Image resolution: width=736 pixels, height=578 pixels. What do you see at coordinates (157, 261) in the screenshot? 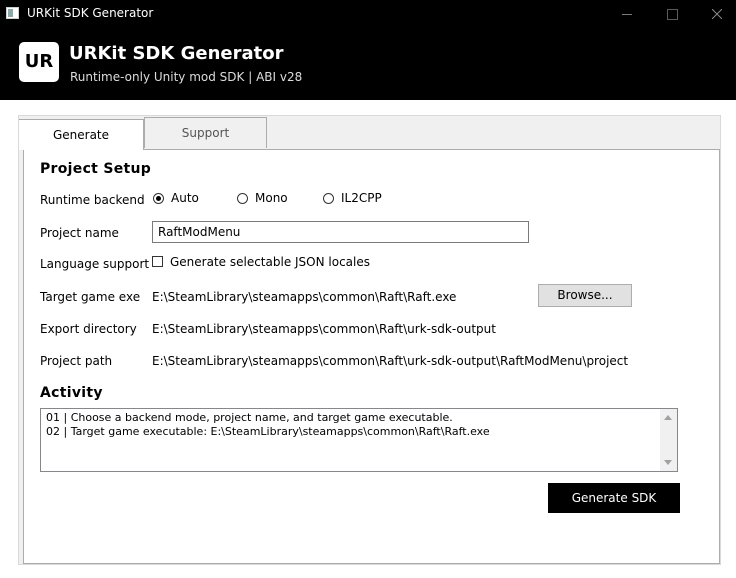
I see `checkbox-box` at bounding box center [157, 261].